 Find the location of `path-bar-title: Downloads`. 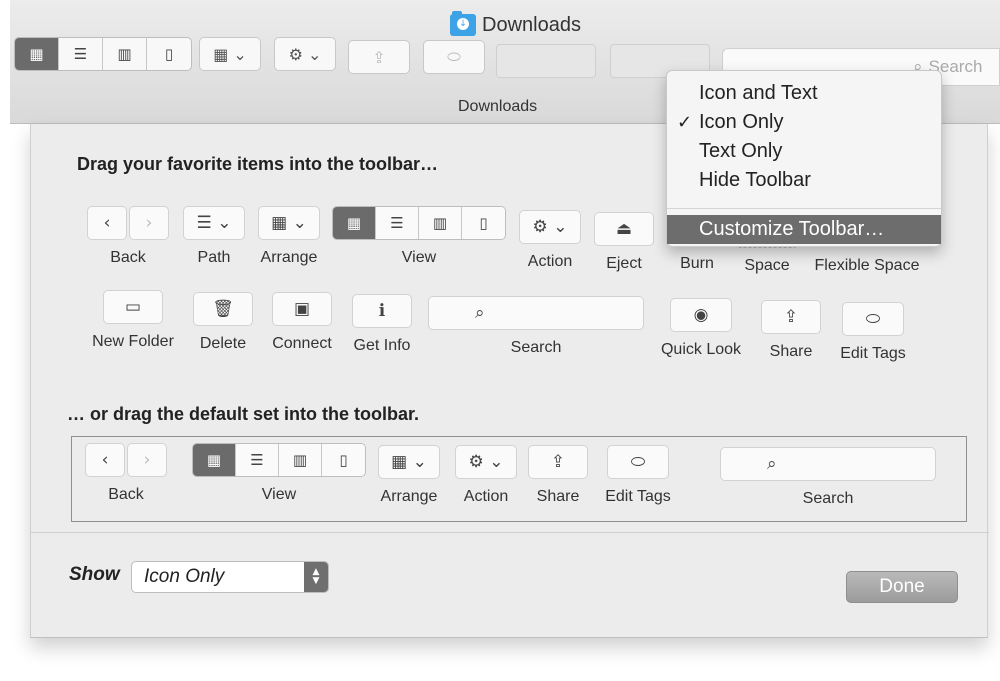

path-bar-title: Downloads is located at coordinates (498, 106).